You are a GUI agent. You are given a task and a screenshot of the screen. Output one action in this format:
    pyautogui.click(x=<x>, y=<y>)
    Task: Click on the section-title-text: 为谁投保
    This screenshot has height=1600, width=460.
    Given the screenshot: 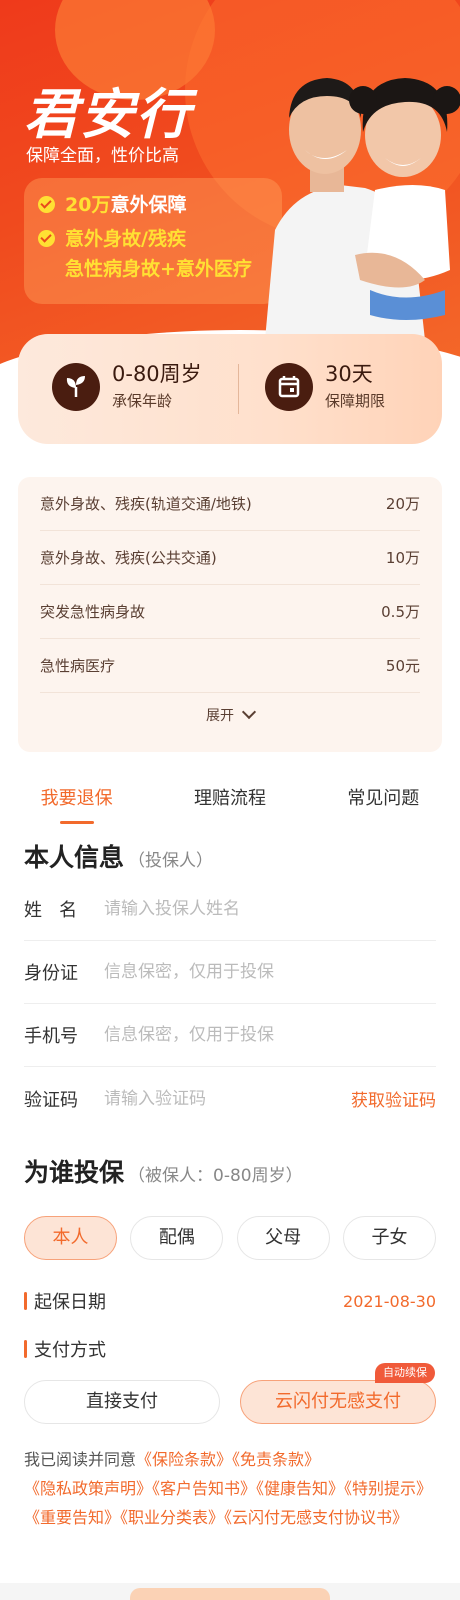 What is the action you would take?
    pyautogui.click(x=74, y=1172)
    